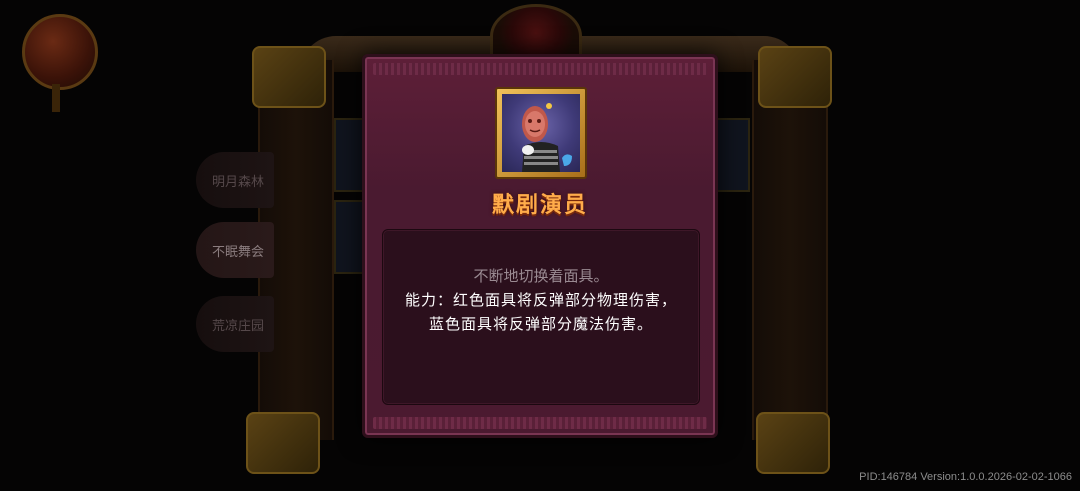 Image resolution: width=1080 pixels, height=491 pixels. I want to click on tab-label: 明月森林, so click(238, 182).